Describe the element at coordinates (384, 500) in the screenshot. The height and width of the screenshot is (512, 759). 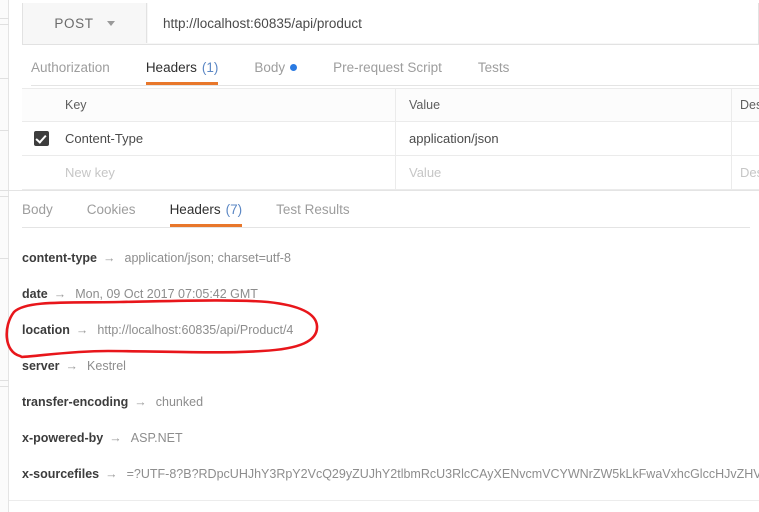
I see `window-bottom-edge` at that location.